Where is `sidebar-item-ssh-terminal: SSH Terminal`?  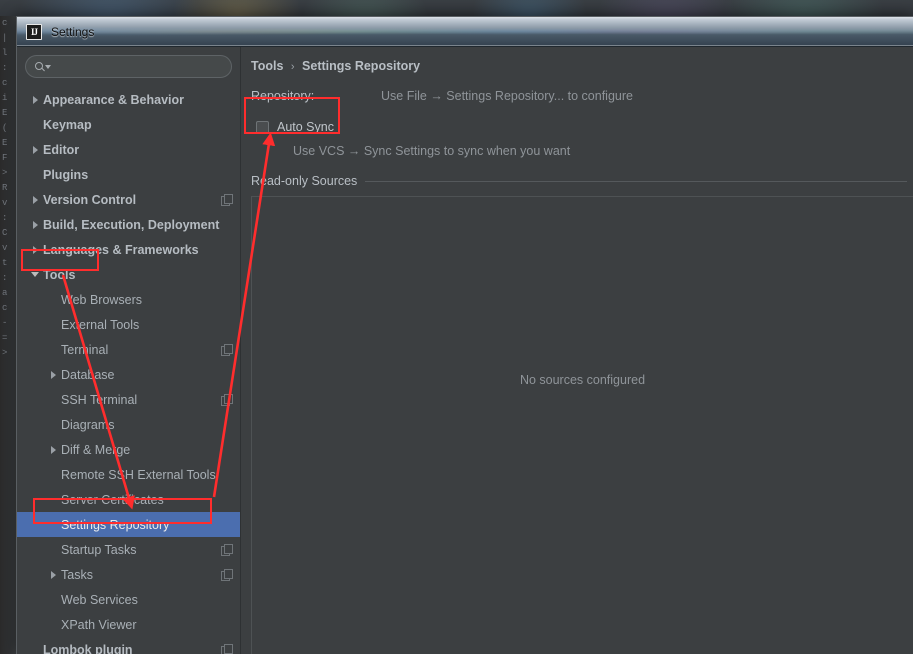 sidebar-item-ssh-terminal: SSH Terminal is located at coordinates (128, 399).